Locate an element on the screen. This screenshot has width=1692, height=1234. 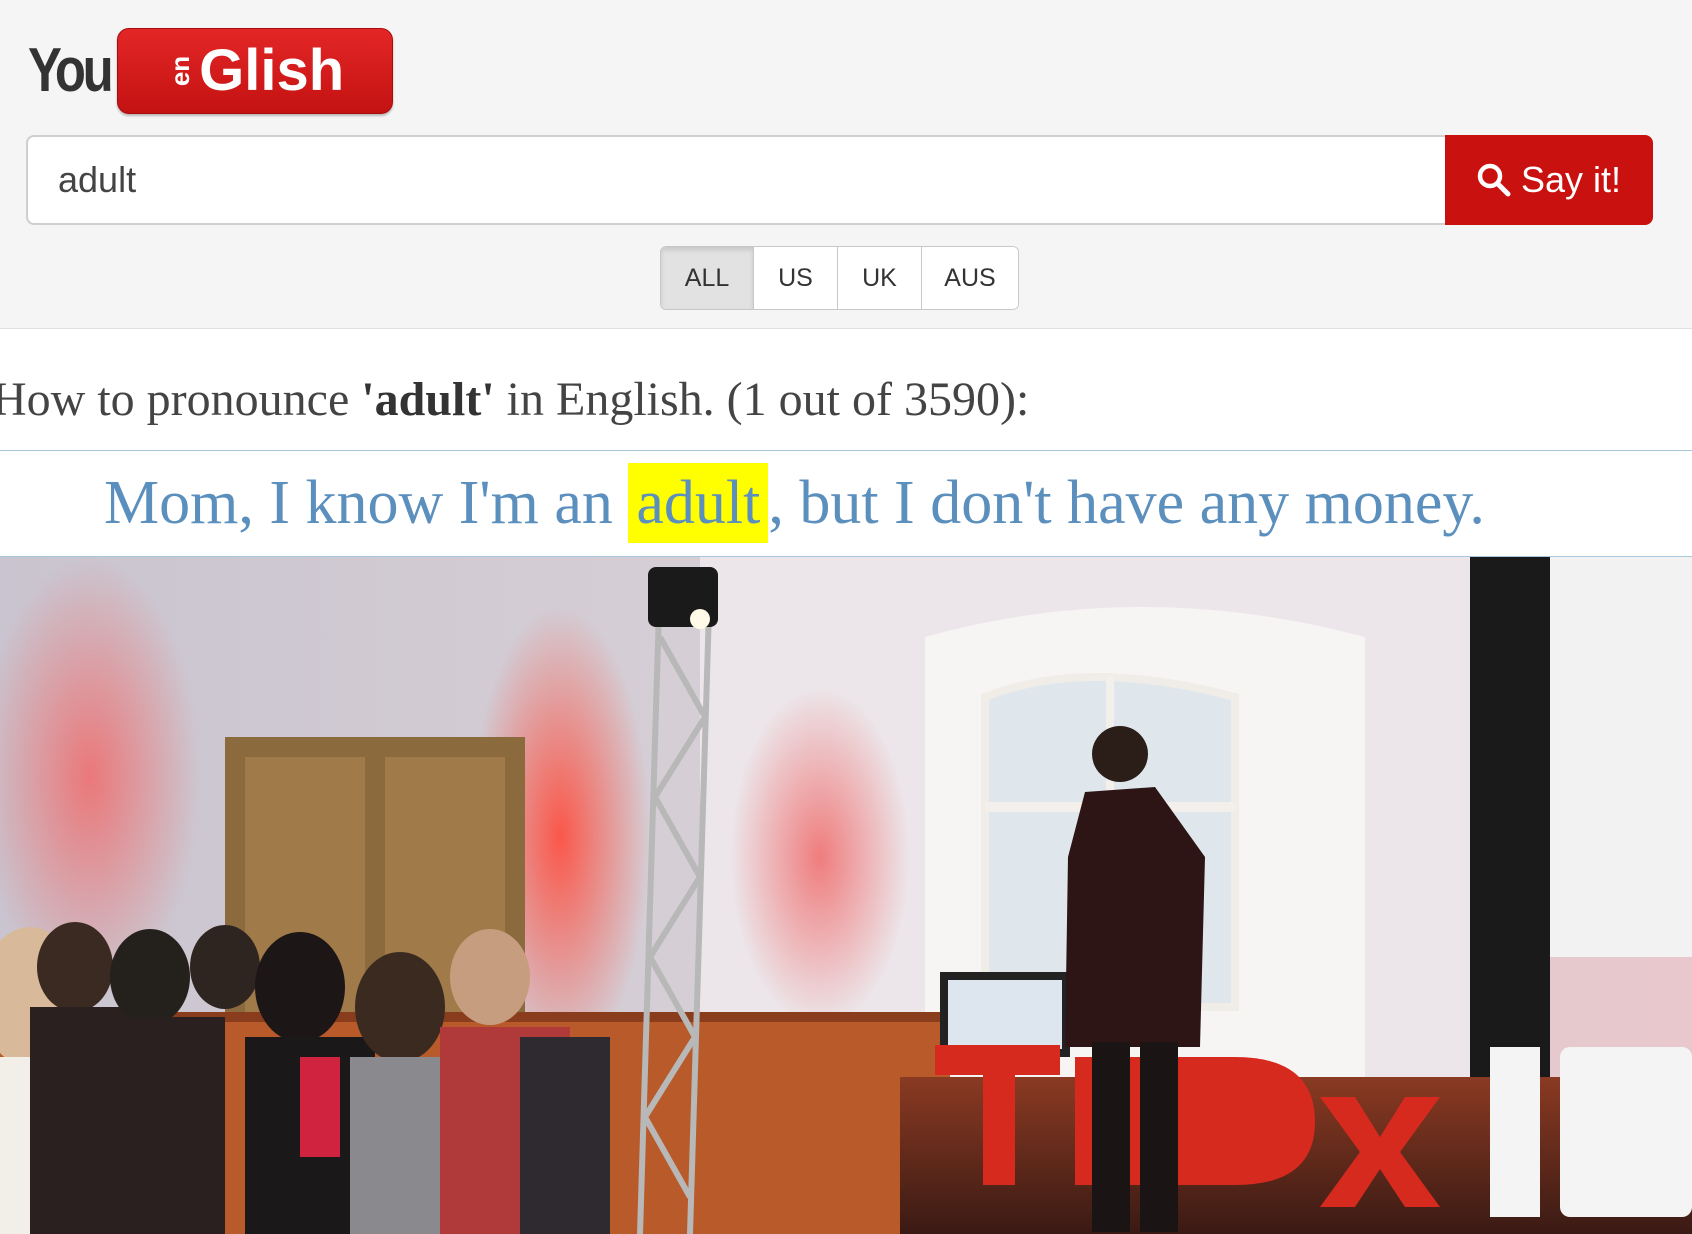
search-input is located at coordinates (735, 180).